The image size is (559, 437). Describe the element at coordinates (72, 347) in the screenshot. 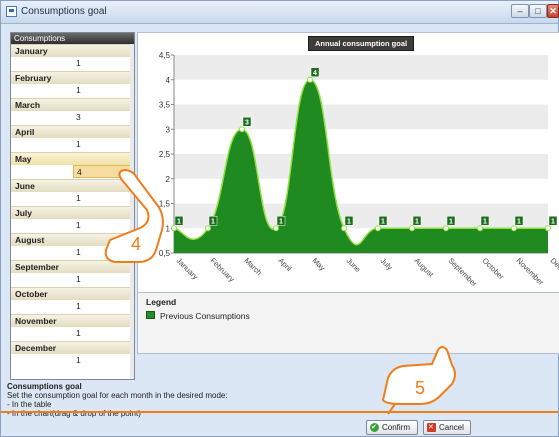

I see `month-label: December` at that location.